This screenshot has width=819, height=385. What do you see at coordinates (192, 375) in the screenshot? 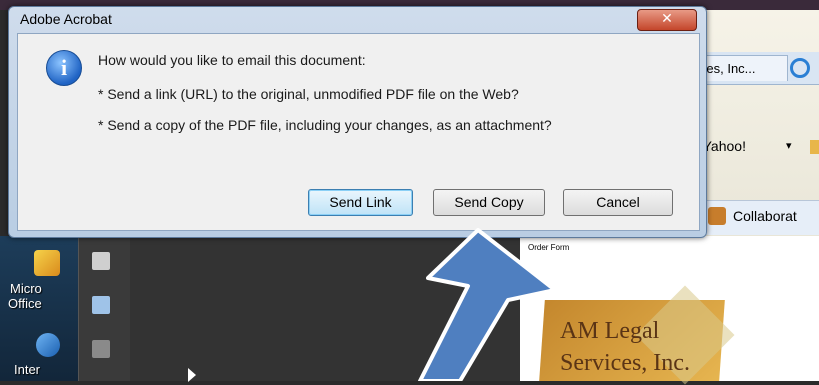
I see `mouse-cursor-icon` at bounding box center [192, 375].